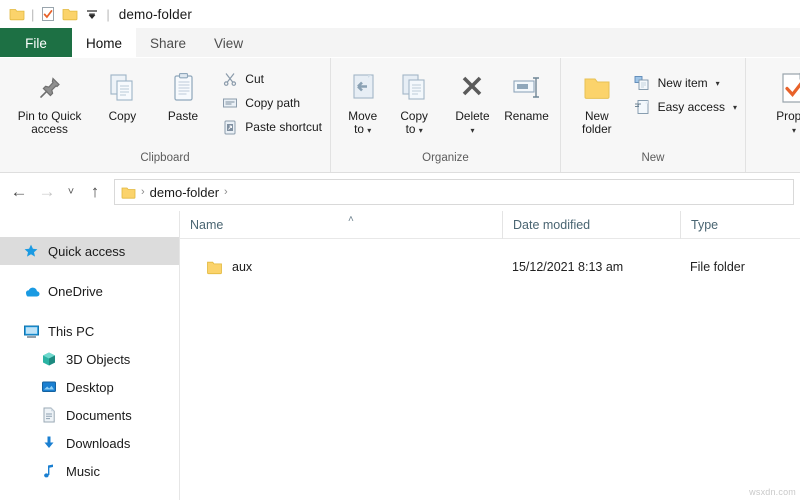 This screenshot has height=500, width=800. Describe the element at coordinates (229, 43) in the screenshot. I see `tab-view: View` at that location.